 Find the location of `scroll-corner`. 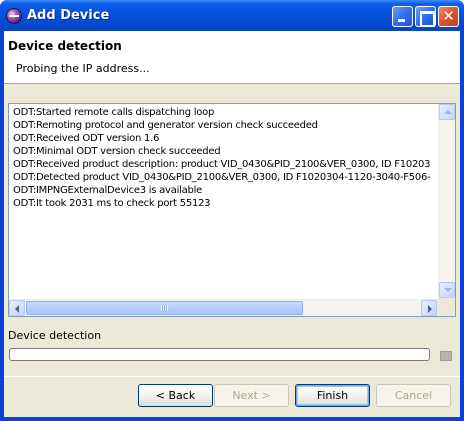

scroll-corner is located at coordinates (446, 307).